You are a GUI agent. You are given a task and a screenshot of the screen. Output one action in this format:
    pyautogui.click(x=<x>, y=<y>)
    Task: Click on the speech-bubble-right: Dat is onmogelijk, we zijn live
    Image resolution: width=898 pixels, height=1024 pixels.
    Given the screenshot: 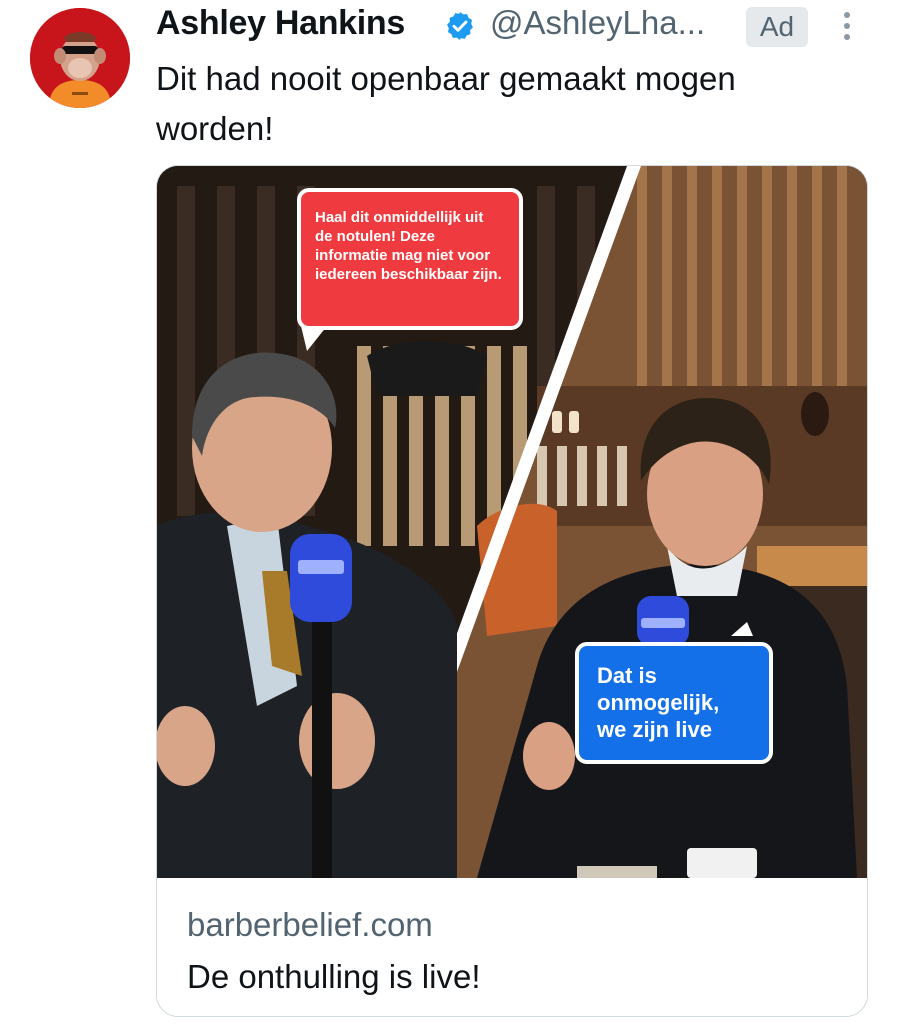 What is the action you would take?
    pyautogui.click(x=674, y=703)
    